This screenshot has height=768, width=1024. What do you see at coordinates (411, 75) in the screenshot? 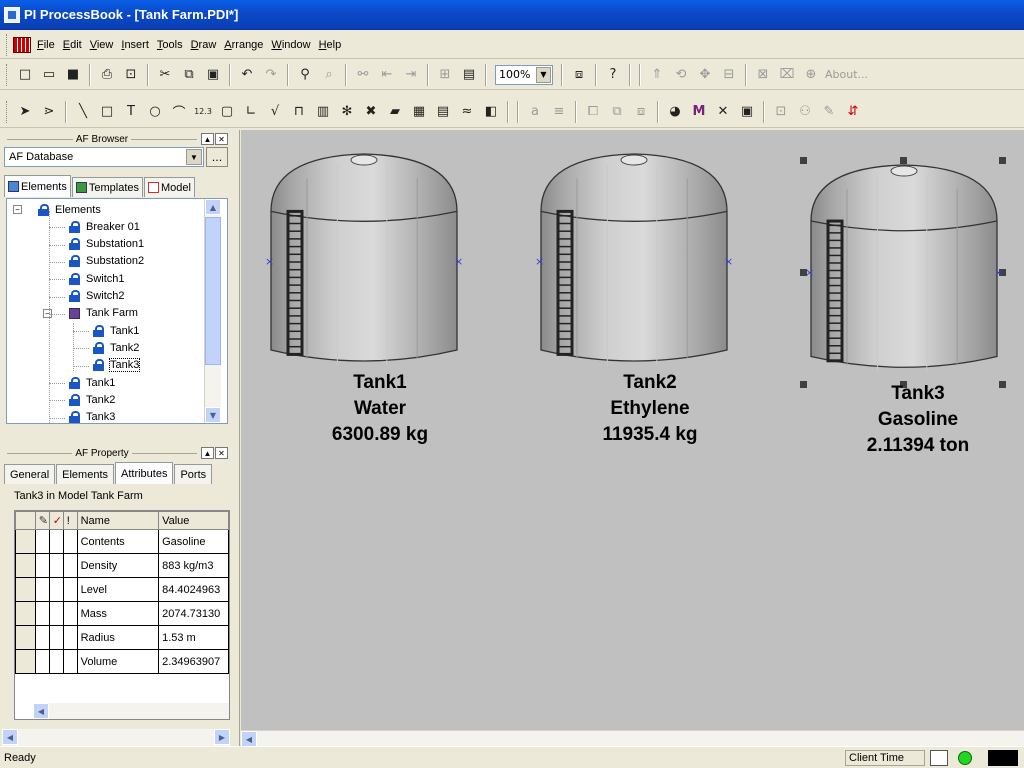
I see `align-right-icon: ⇥` at bounding box center [411, 75].